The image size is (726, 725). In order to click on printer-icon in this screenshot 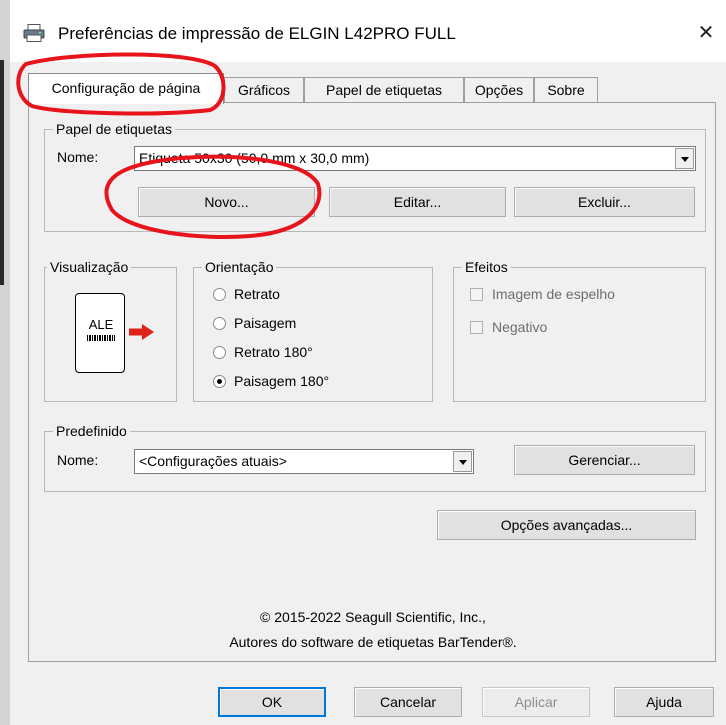, I will do `click(34, 33)`.